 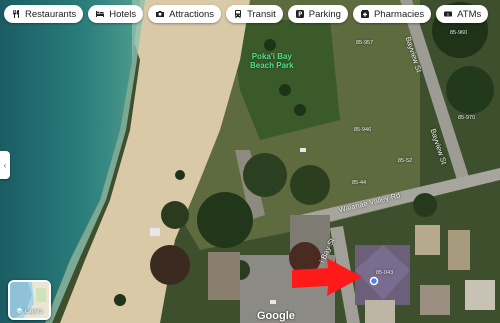 I want to click on chip-label: Restaurants, so click(x=51, y=14).